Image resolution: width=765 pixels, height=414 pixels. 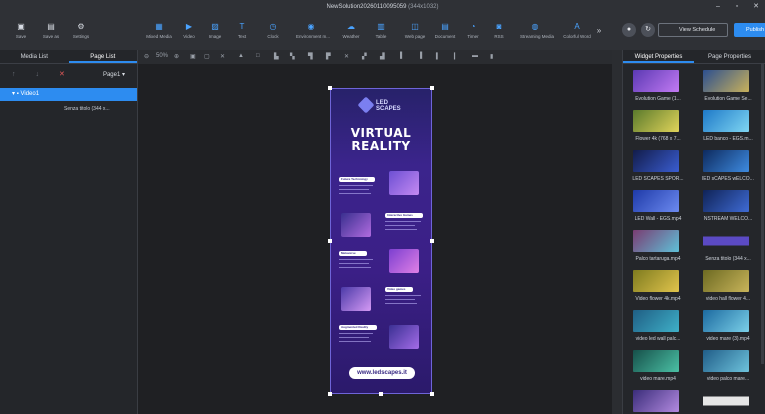 What do you see at coordinates (222, 56) in the screenshot?
I see `delete-widget-icon: ✕` at bounding box center [222, 56].